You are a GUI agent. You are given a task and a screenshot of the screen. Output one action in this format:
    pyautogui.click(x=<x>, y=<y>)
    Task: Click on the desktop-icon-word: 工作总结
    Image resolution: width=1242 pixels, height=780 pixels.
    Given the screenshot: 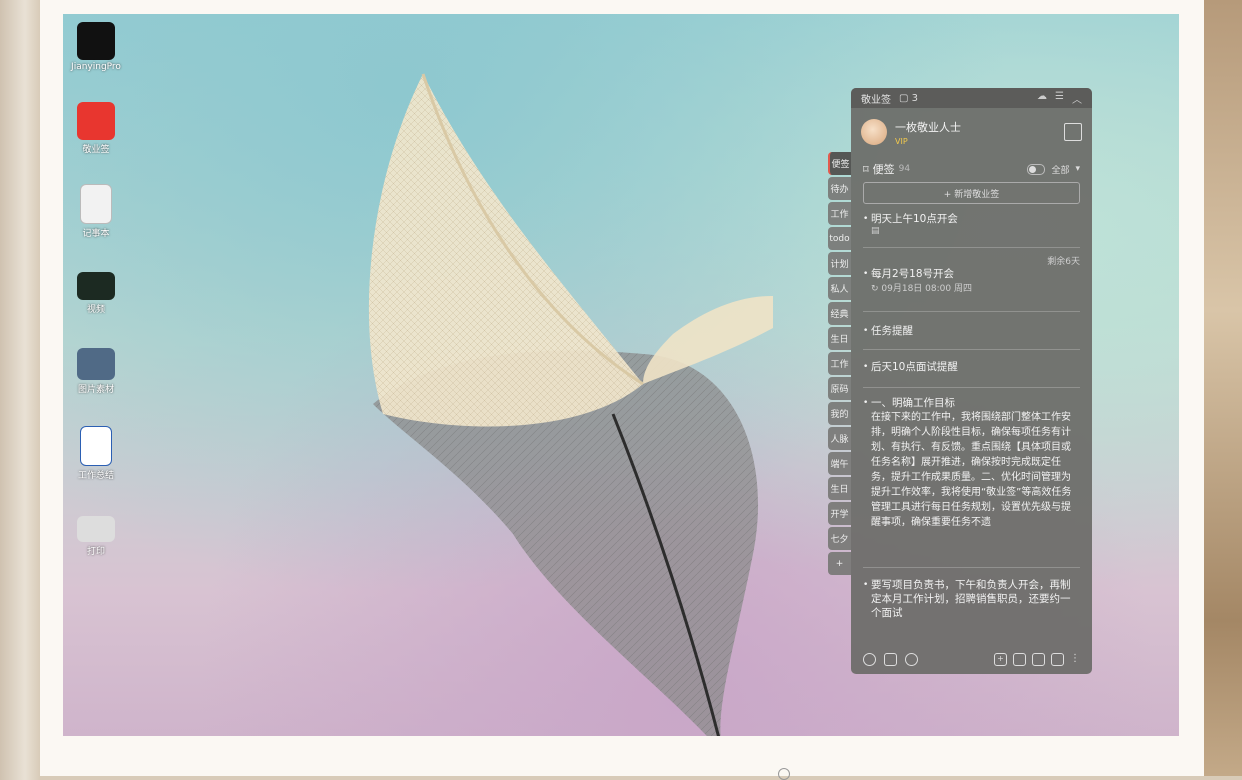 What is the action you would take?
    pyautogui.click(x=96, y=453)
    